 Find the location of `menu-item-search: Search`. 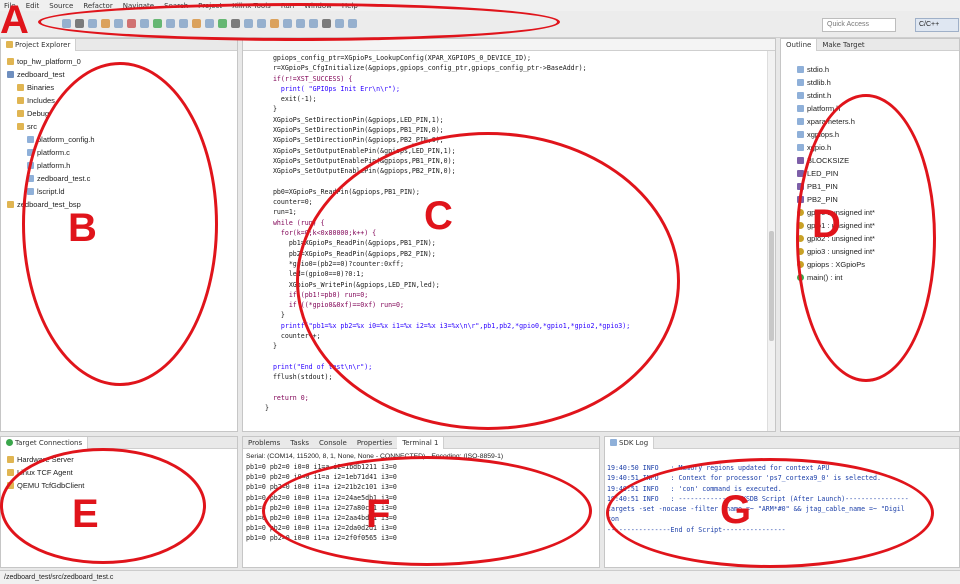

menu-item-search: Search is located at coordinates (176, 6).